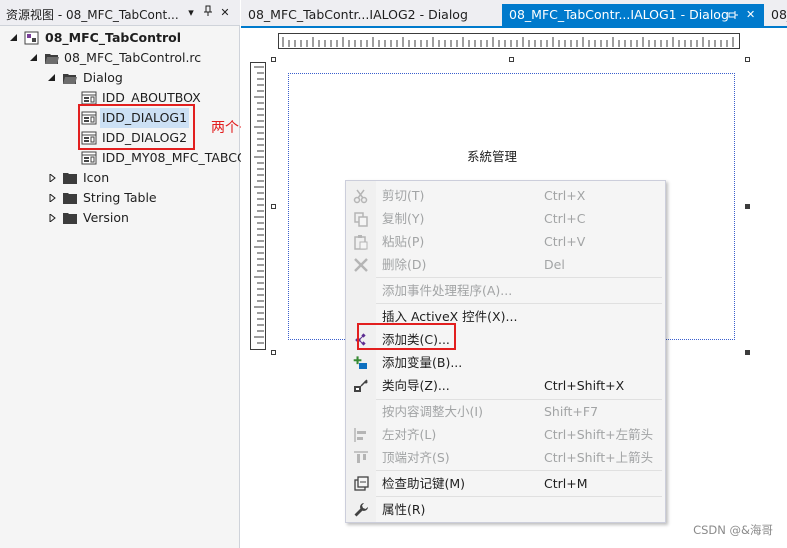  I want to click on menu-item-align-top: 顶端对齐(S) Ctrl+Shift+上箭头, so click(505, 457).